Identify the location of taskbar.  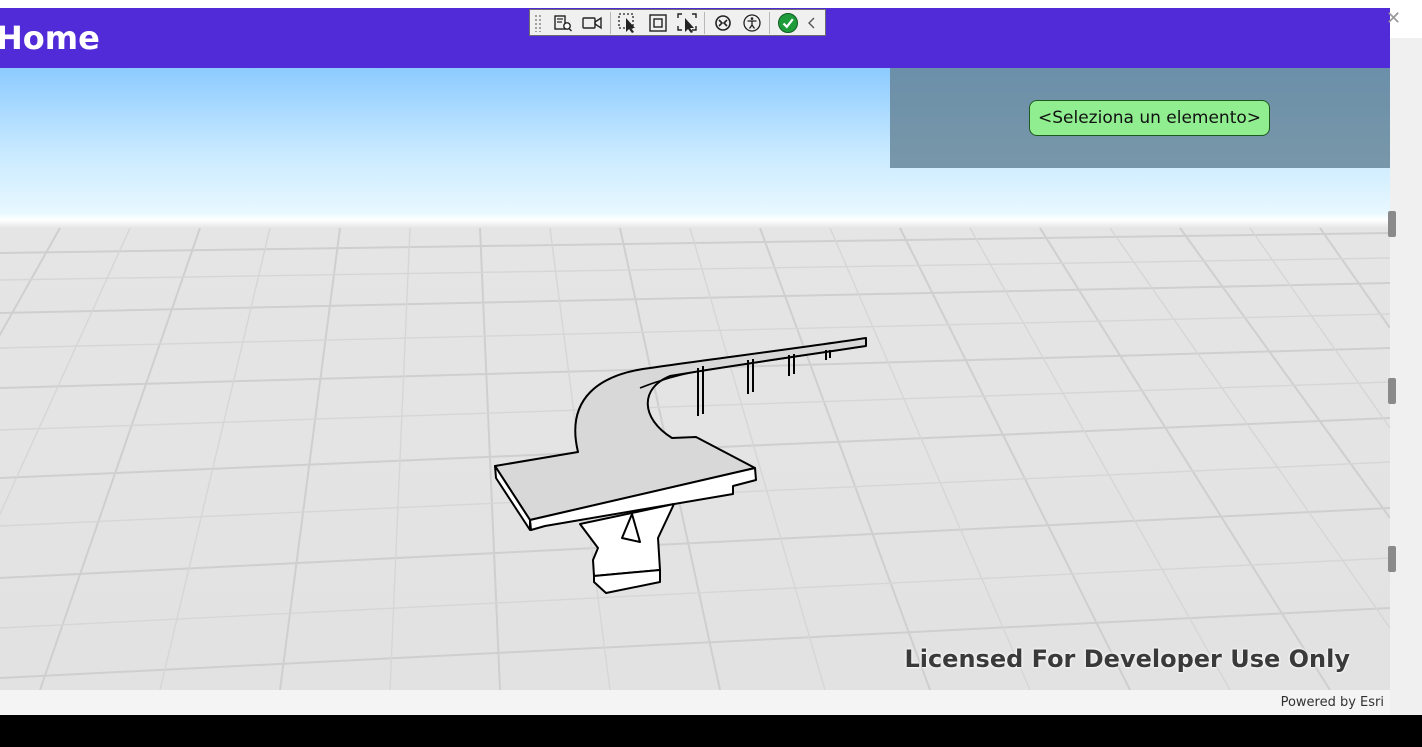
(711, 731).